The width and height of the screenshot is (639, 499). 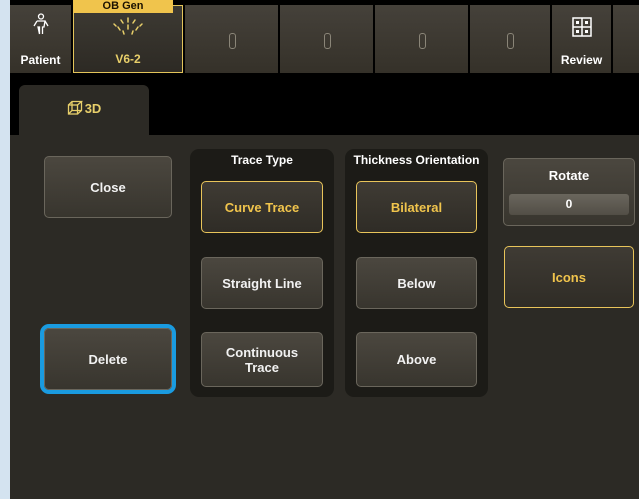 I want to click on curve-trace-button: Curve Trace, so click(x=262, y=207).